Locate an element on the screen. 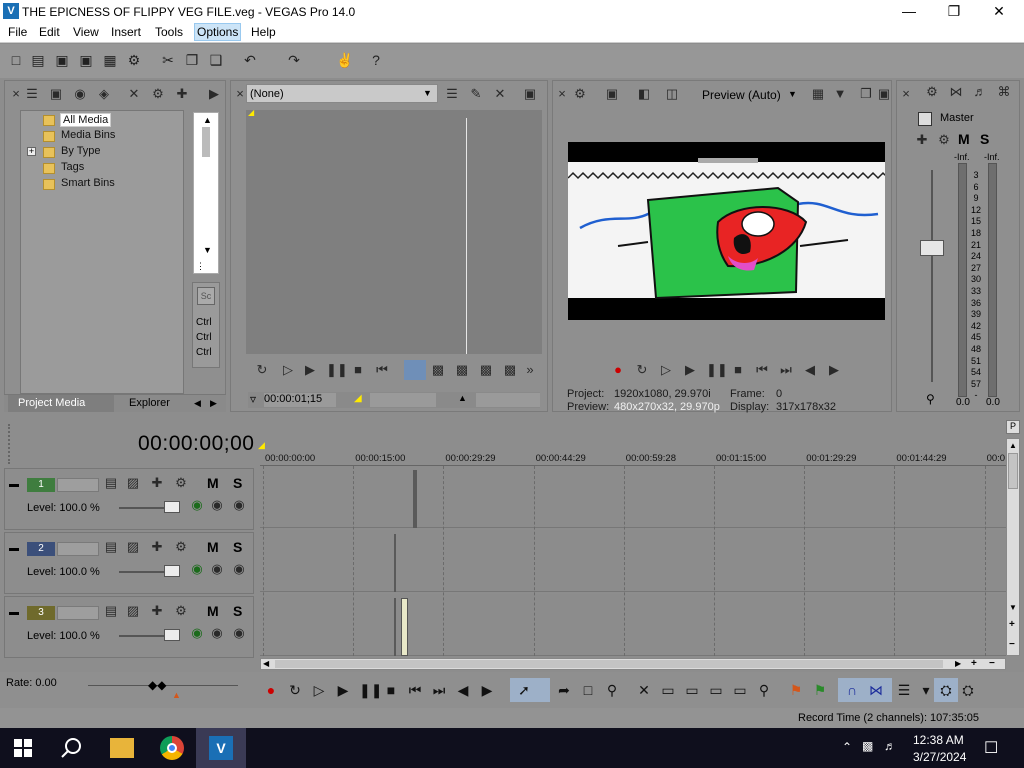  media-properties-icon: ⚙ is located at coordinates (158, 94).